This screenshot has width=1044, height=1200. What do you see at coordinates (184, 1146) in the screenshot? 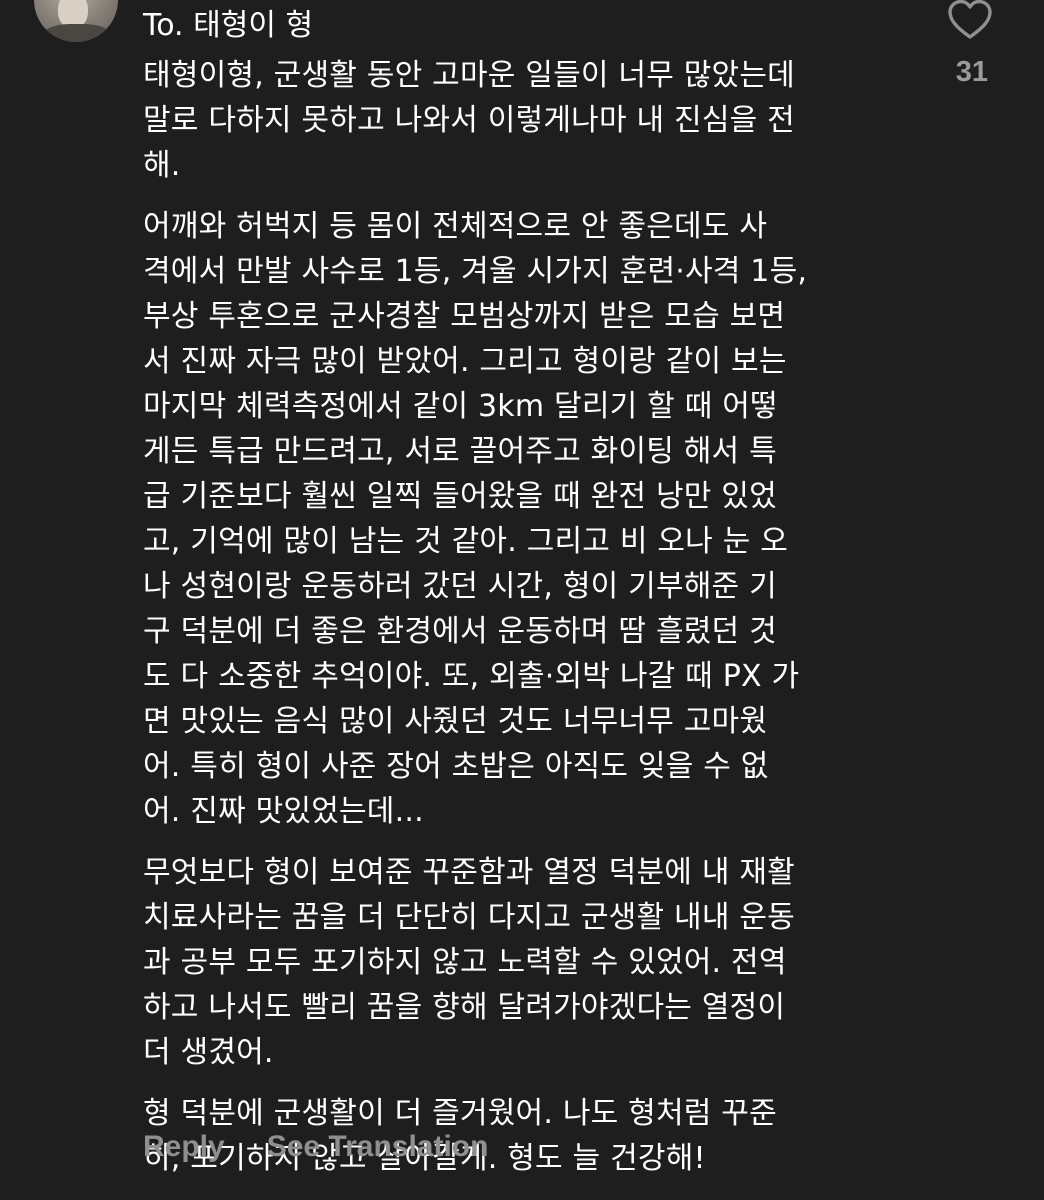
I see `reply-button: Reply` at bounding box center [184, 1146].